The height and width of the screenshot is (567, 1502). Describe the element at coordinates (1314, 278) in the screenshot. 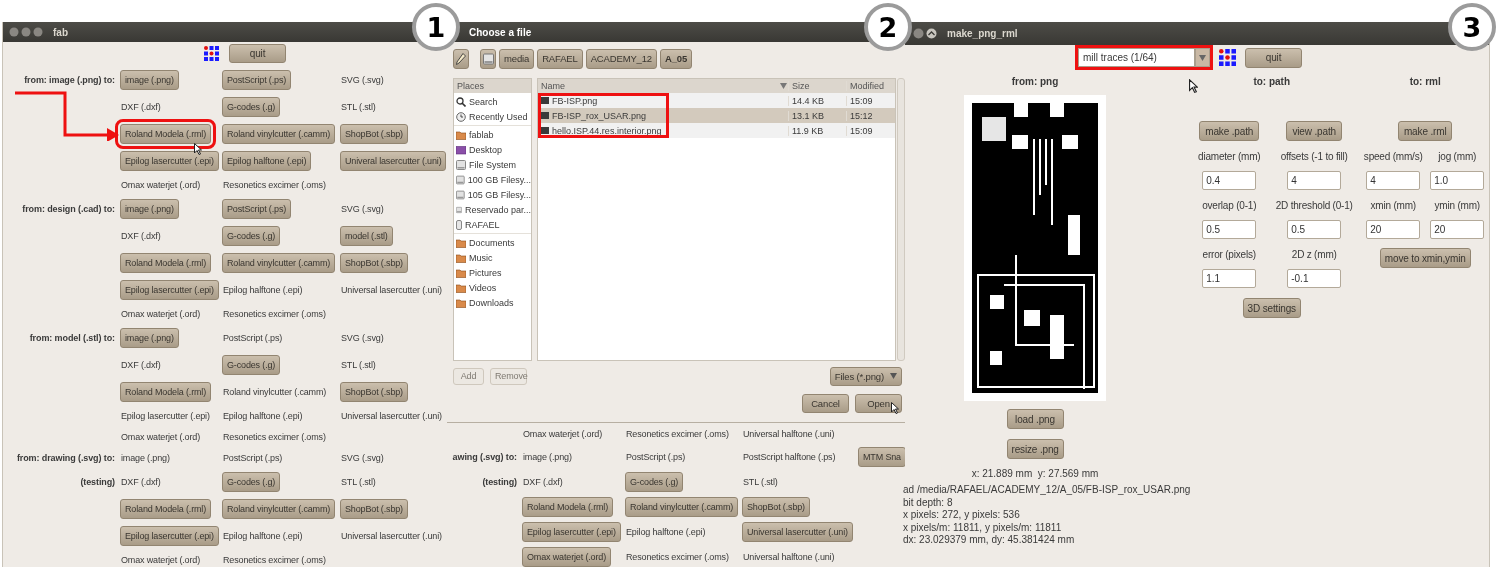

I see `input-field: -0.1` at that location.